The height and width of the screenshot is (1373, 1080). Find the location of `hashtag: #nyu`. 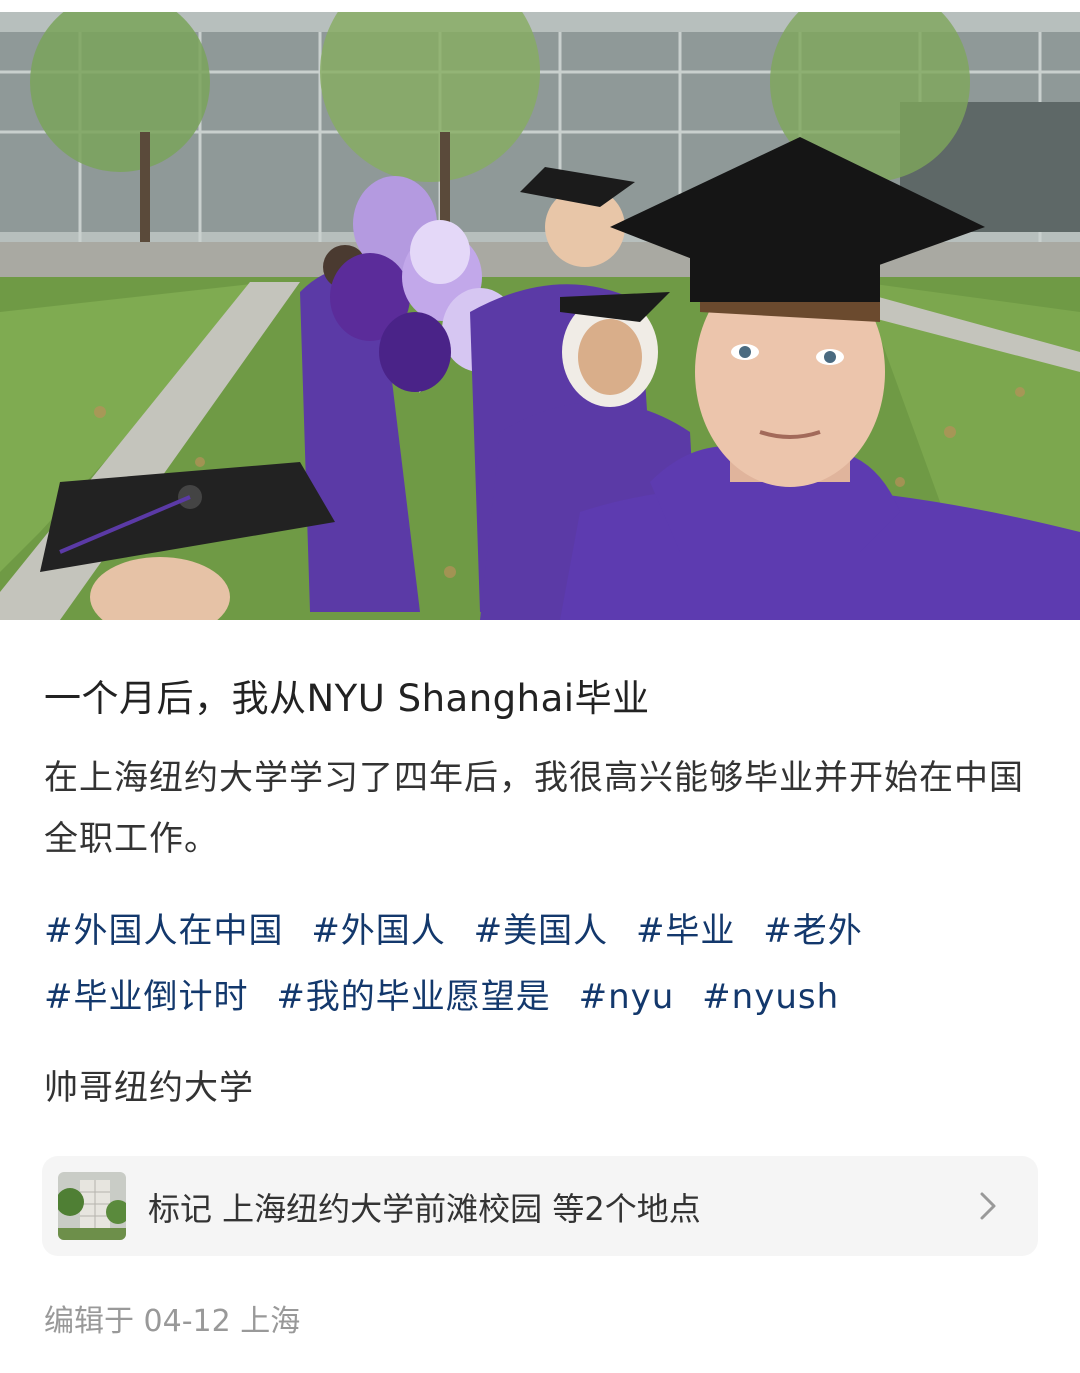

hashtag: #nyu is located at coordinates (627, 997).